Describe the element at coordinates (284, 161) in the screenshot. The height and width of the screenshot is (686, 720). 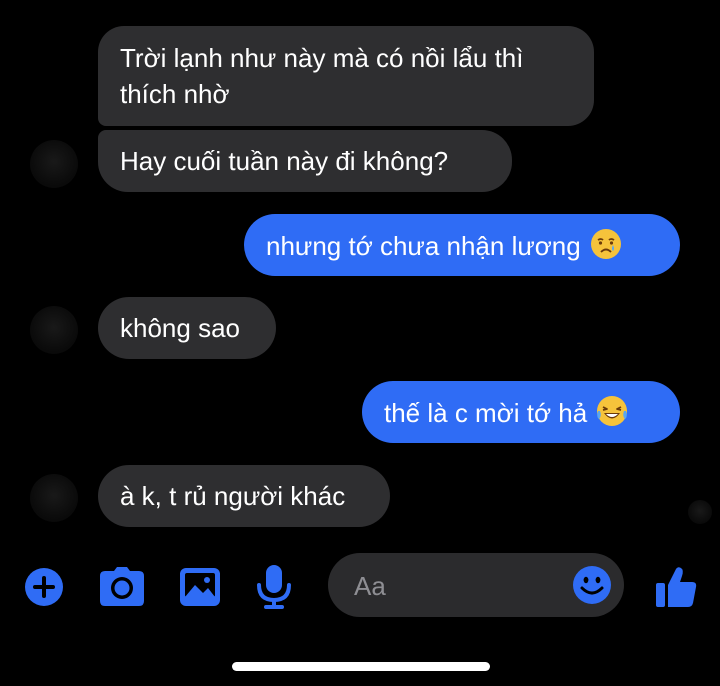
I see `message-text: Hay cuối tuần này đi không?` at that location.